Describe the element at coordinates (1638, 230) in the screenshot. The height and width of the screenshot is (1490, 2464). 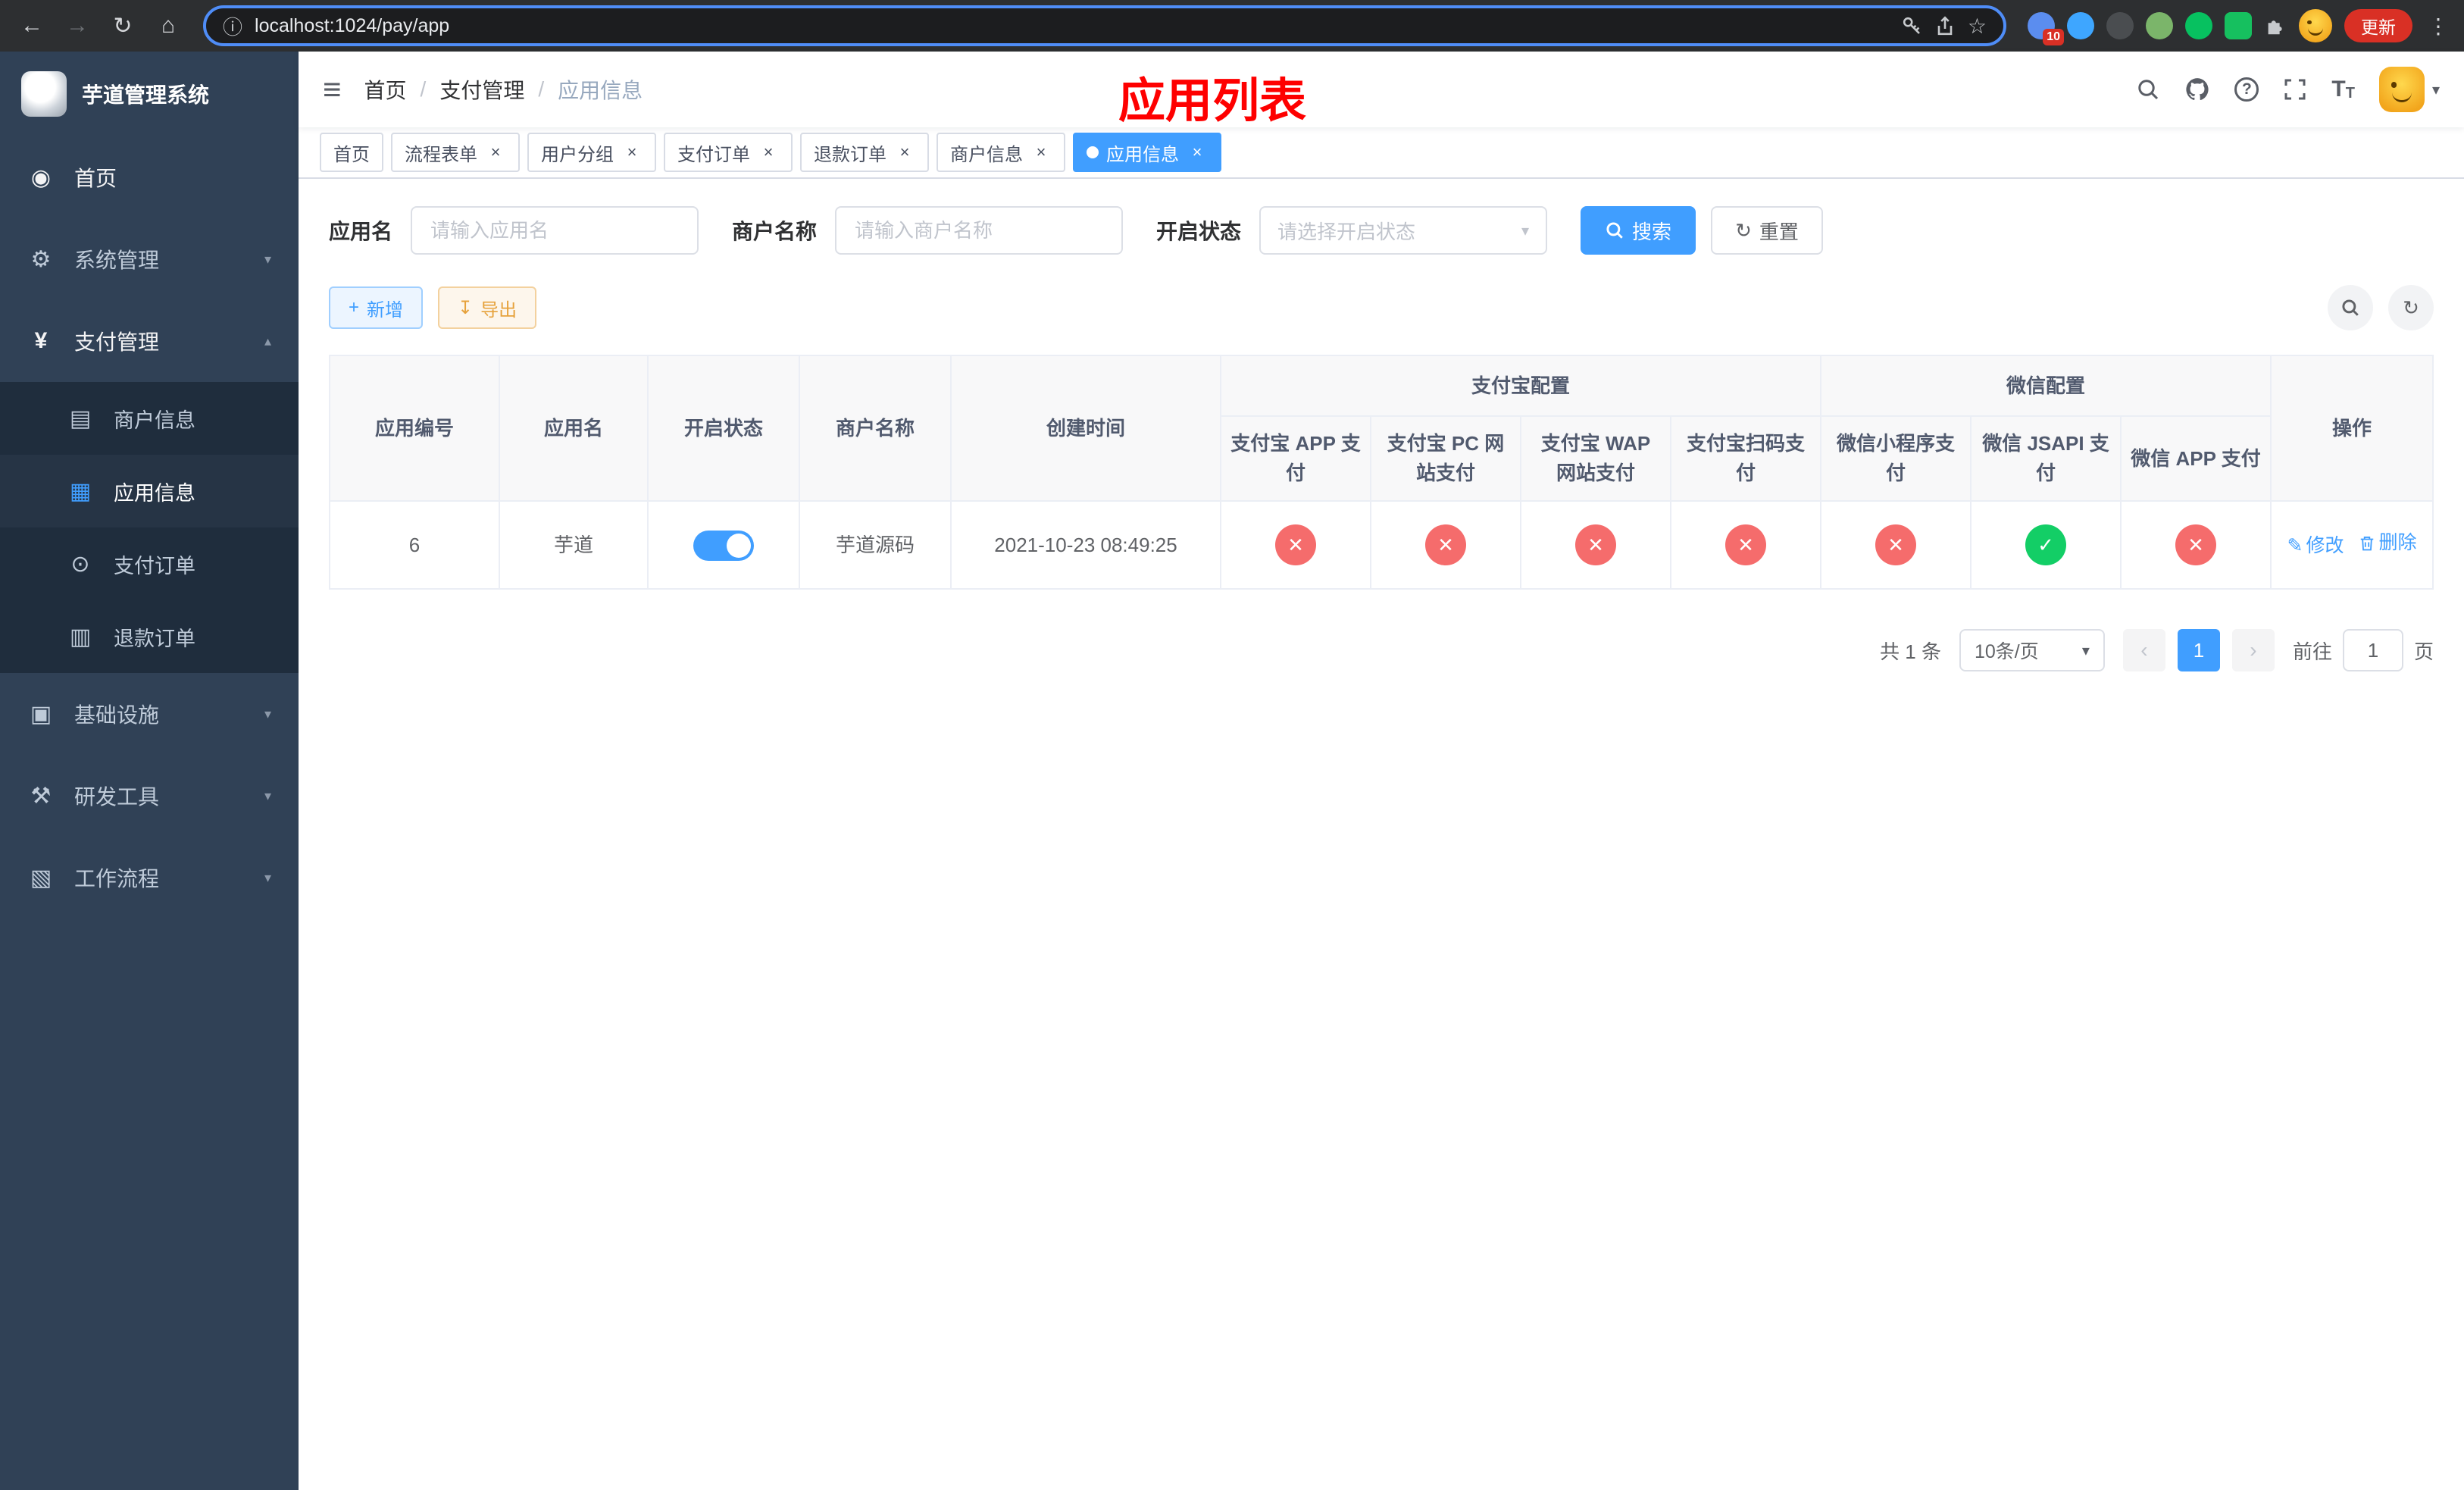
I see `search-button: 搜索` at that location.